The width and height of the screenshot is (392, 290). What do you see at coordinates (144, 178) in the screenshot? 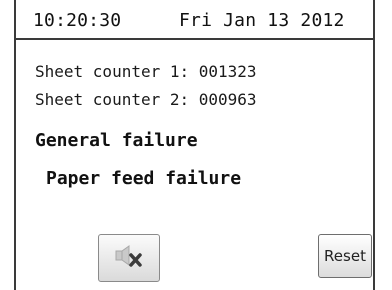
I see `paper-feed-failure-message: Paper feed failure` at bounding box center [144, 178].